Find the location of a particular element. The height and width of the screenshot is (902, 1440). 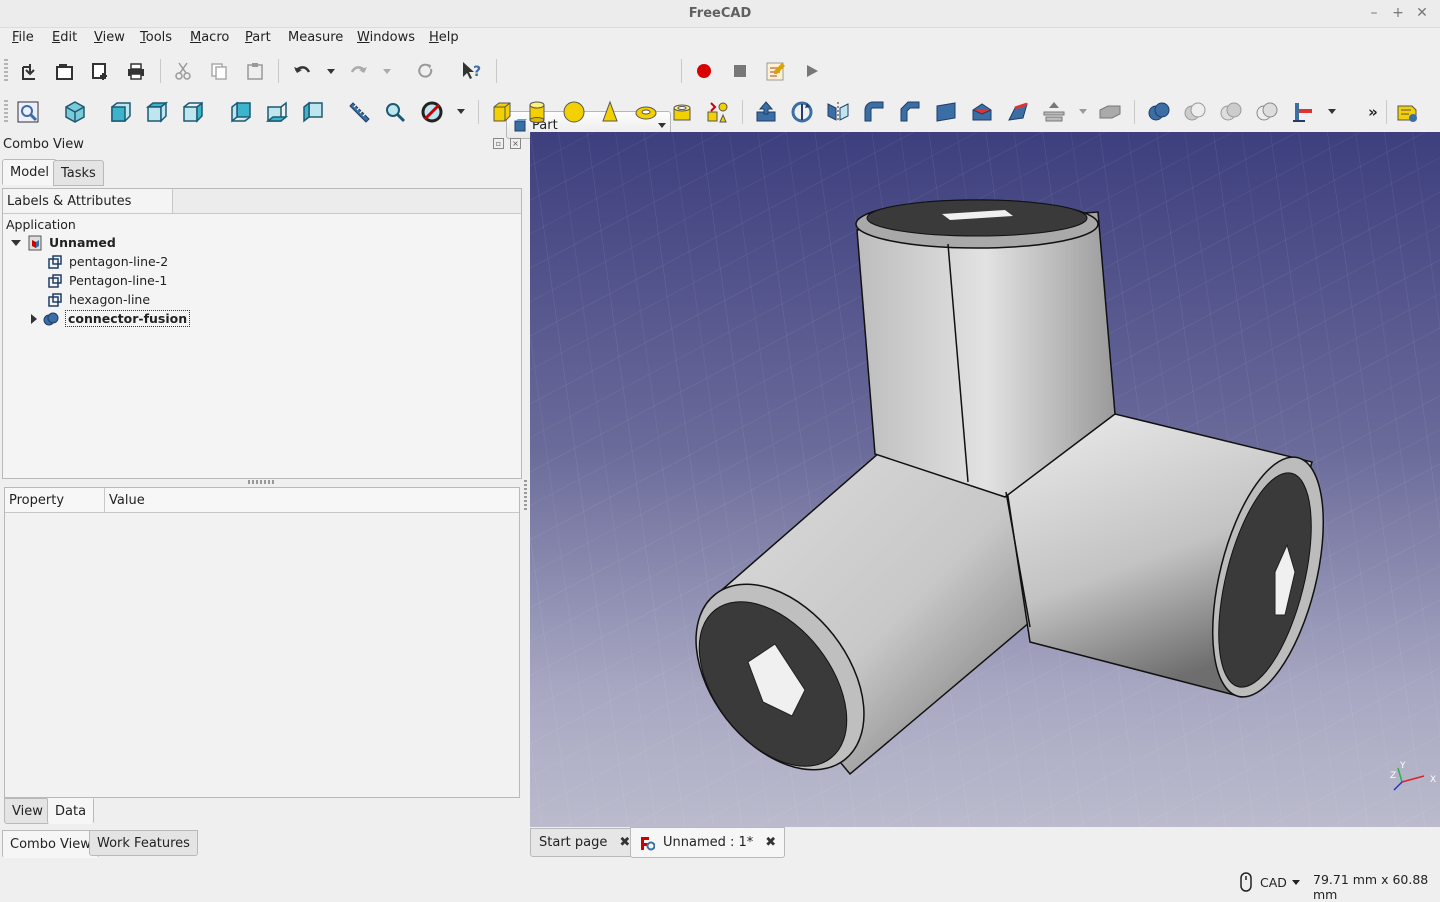

menu-measure: Measure is located at coordinates (315, 37).